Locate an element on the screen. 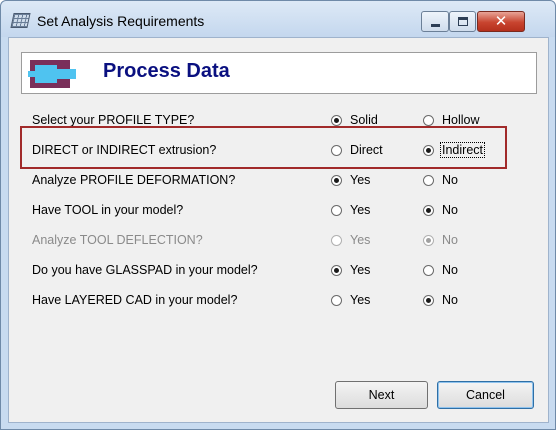 The image size is (556, 430). question-label: Have LAYERED CAD in your model? is located at coordinates (135, 300).